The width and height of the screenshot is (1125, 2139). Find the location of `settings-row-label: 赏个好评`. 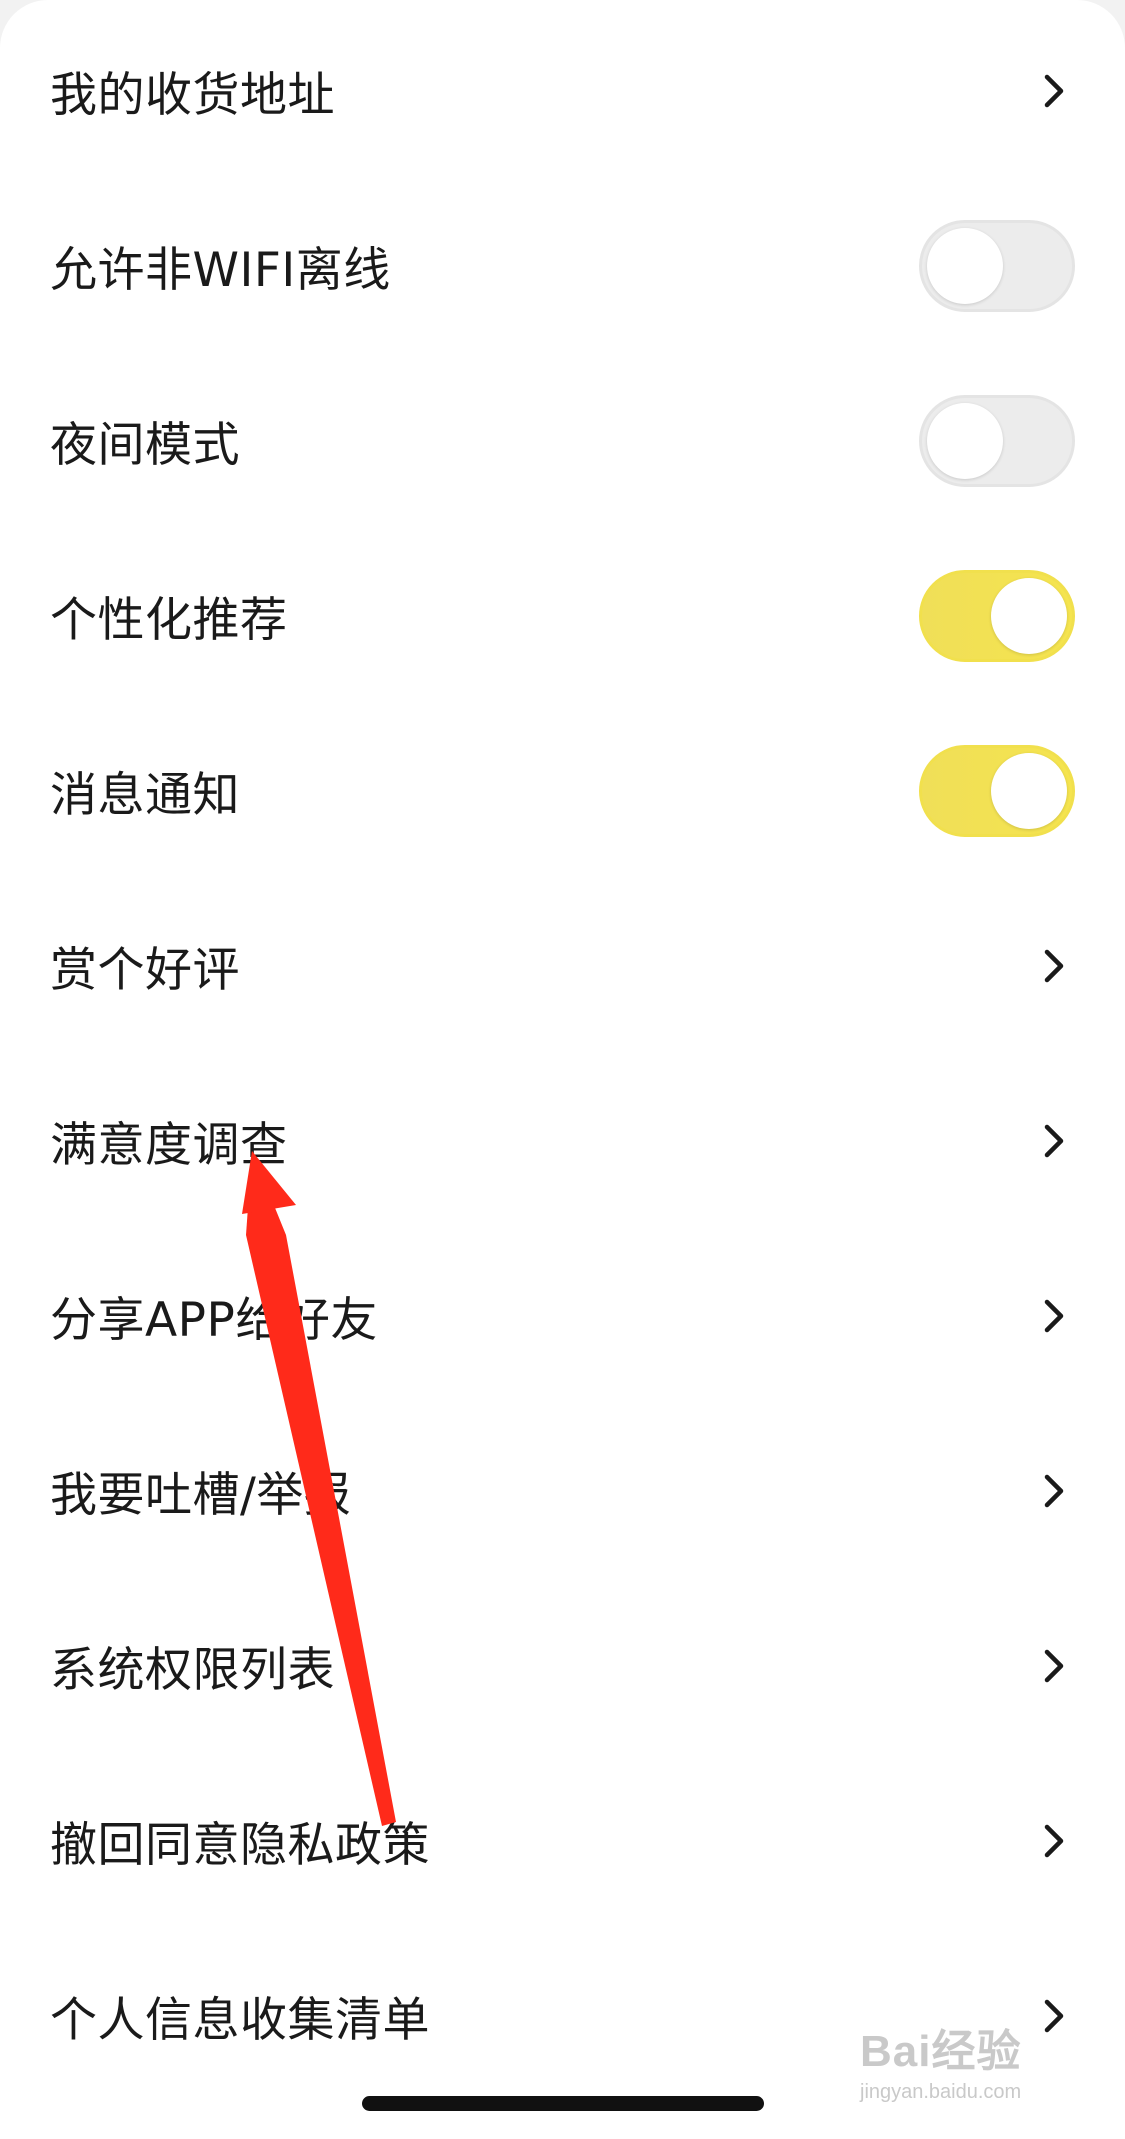

settings-row-label: 赏个好评 is located at coordinates (145, 970).